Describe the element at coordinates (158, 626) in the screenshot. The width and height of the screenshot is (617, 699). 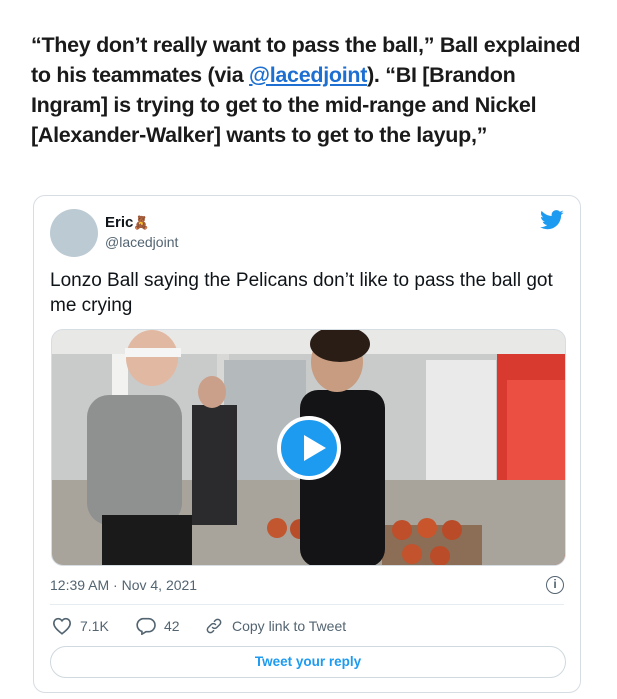
I see `reply-action: 42` at that location.